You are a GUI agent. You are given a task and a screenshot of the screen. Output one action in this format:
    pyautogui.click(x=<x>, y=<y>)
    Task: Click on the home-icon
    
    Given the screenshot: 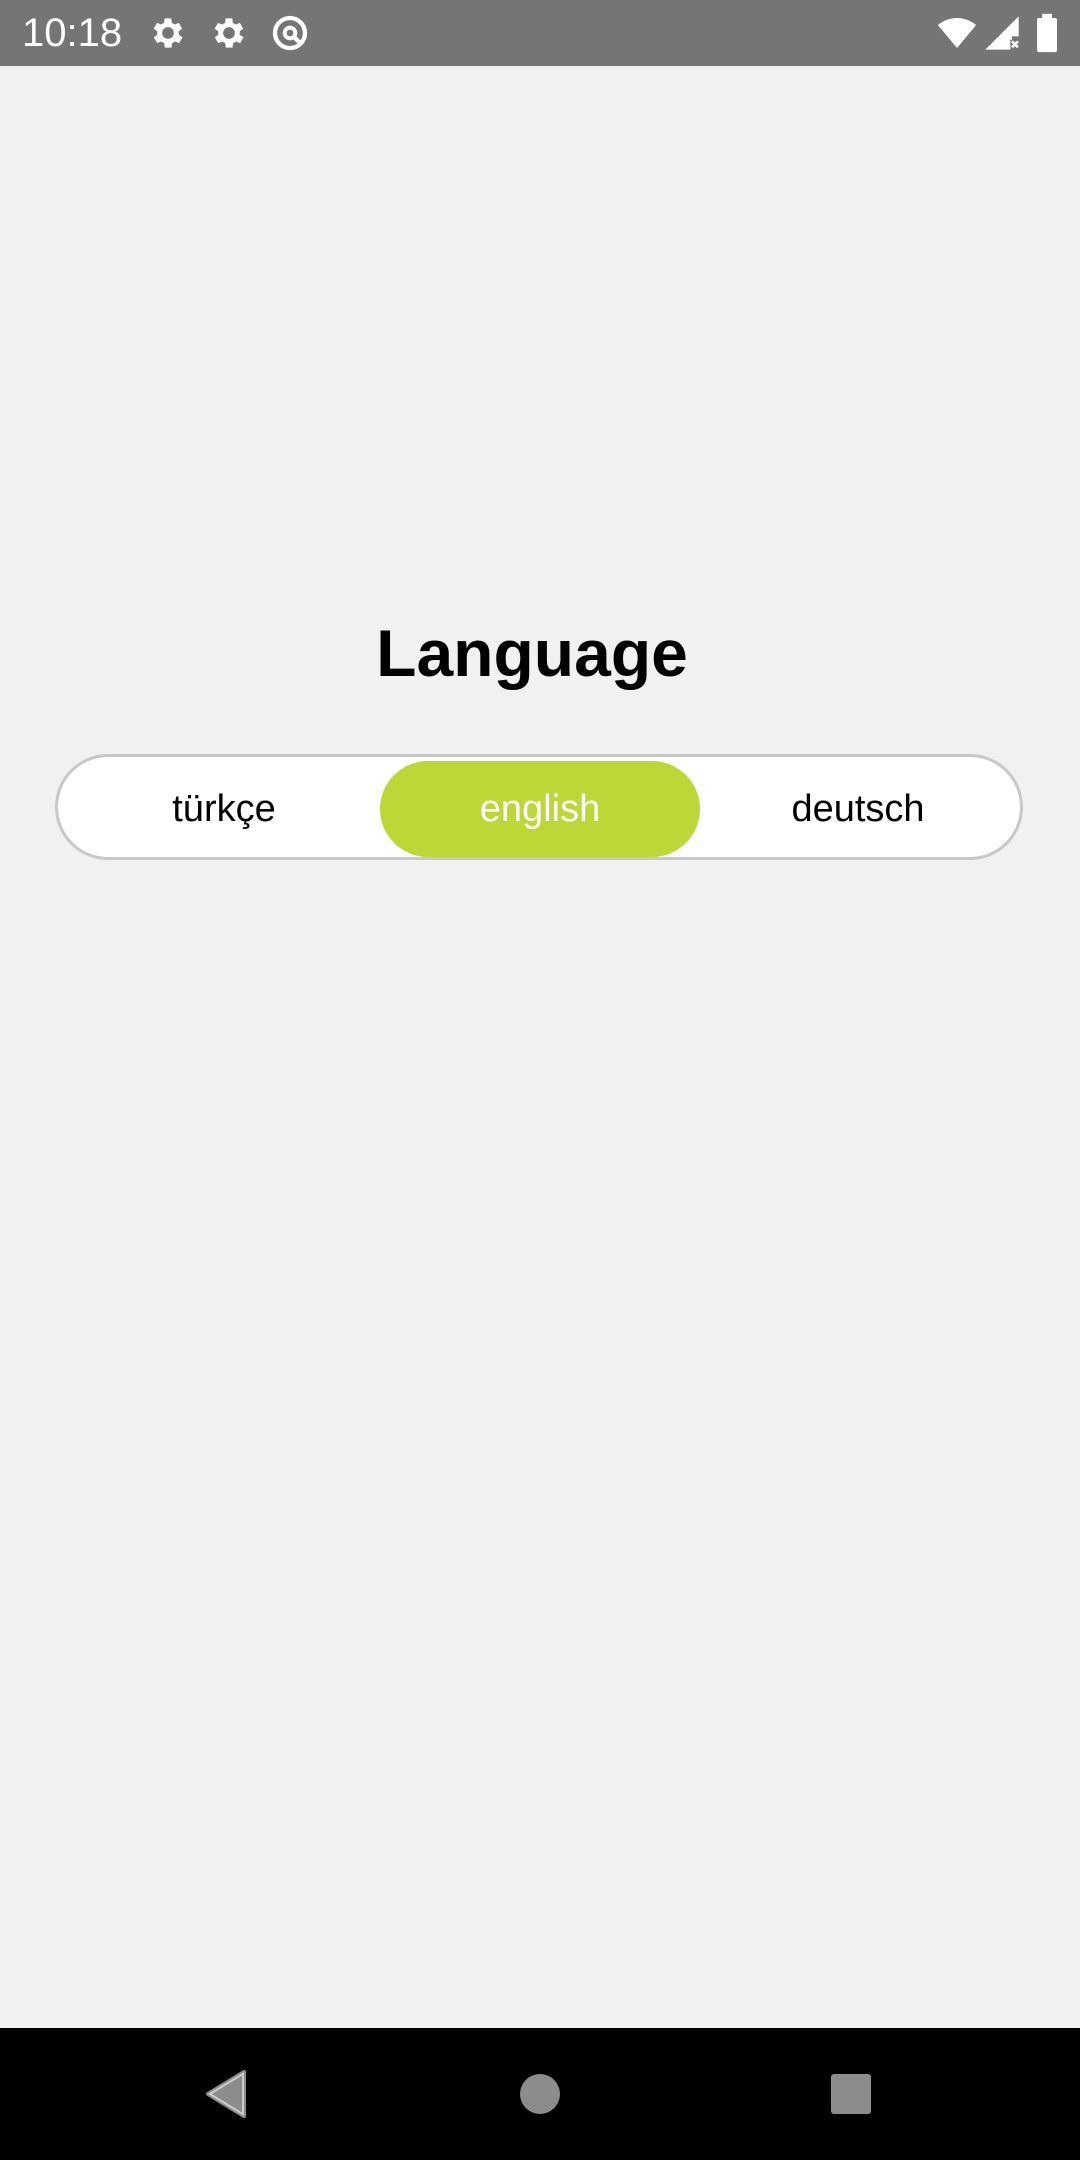 What is the action you would take?
    pyautogui.click(x=540, y=2094)
    